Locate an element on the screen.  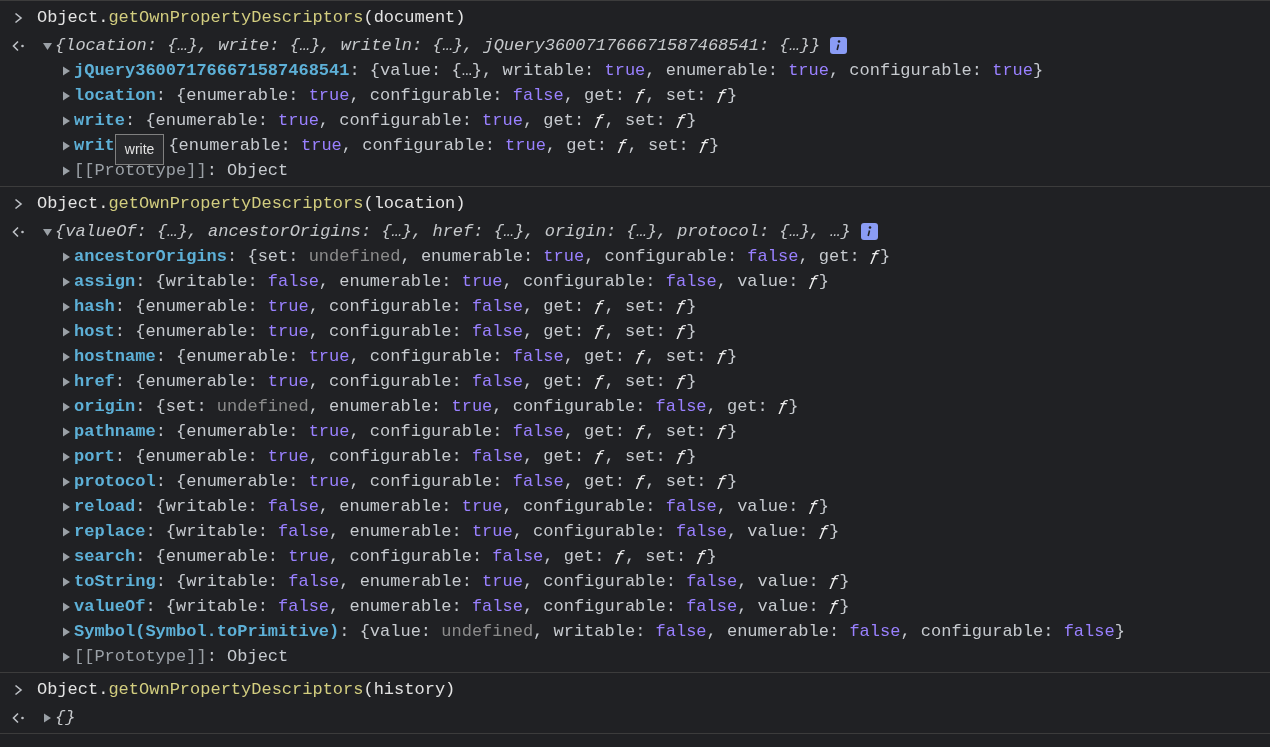
property-key: hostname is located at coordinates (115, 356).